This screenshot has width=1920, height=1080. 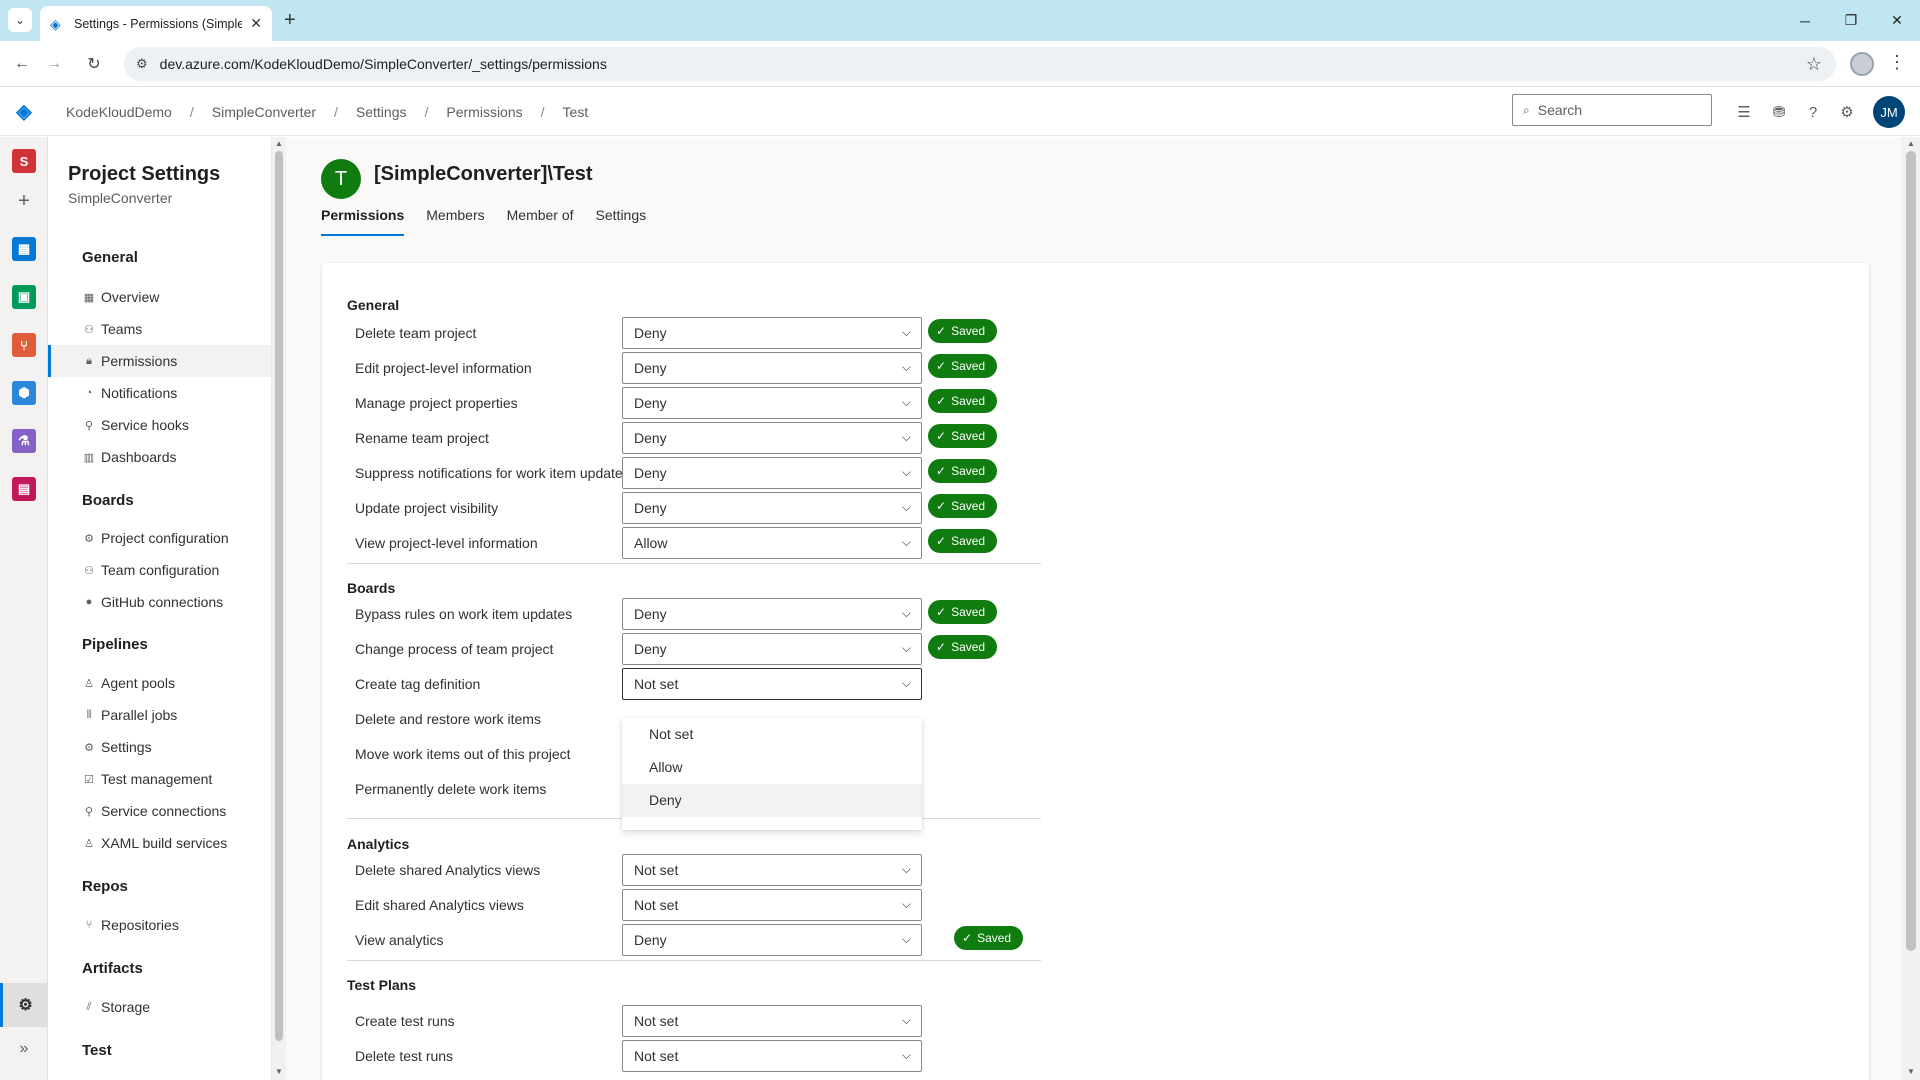 What do you see at coordinates (24, 112) in the screenshot?
I see `azure-devops-logo-icon: ◈` at bounding box center [24, 112].